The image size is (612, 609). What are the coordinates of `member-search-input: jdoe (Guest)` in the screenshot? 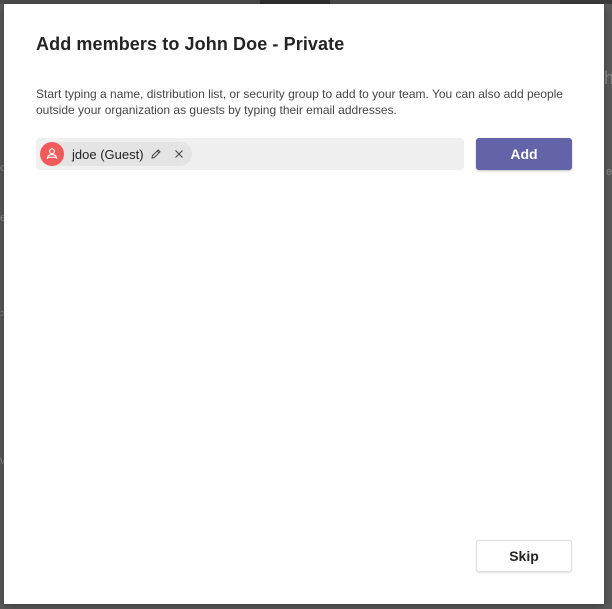 It's located at (250, 154).